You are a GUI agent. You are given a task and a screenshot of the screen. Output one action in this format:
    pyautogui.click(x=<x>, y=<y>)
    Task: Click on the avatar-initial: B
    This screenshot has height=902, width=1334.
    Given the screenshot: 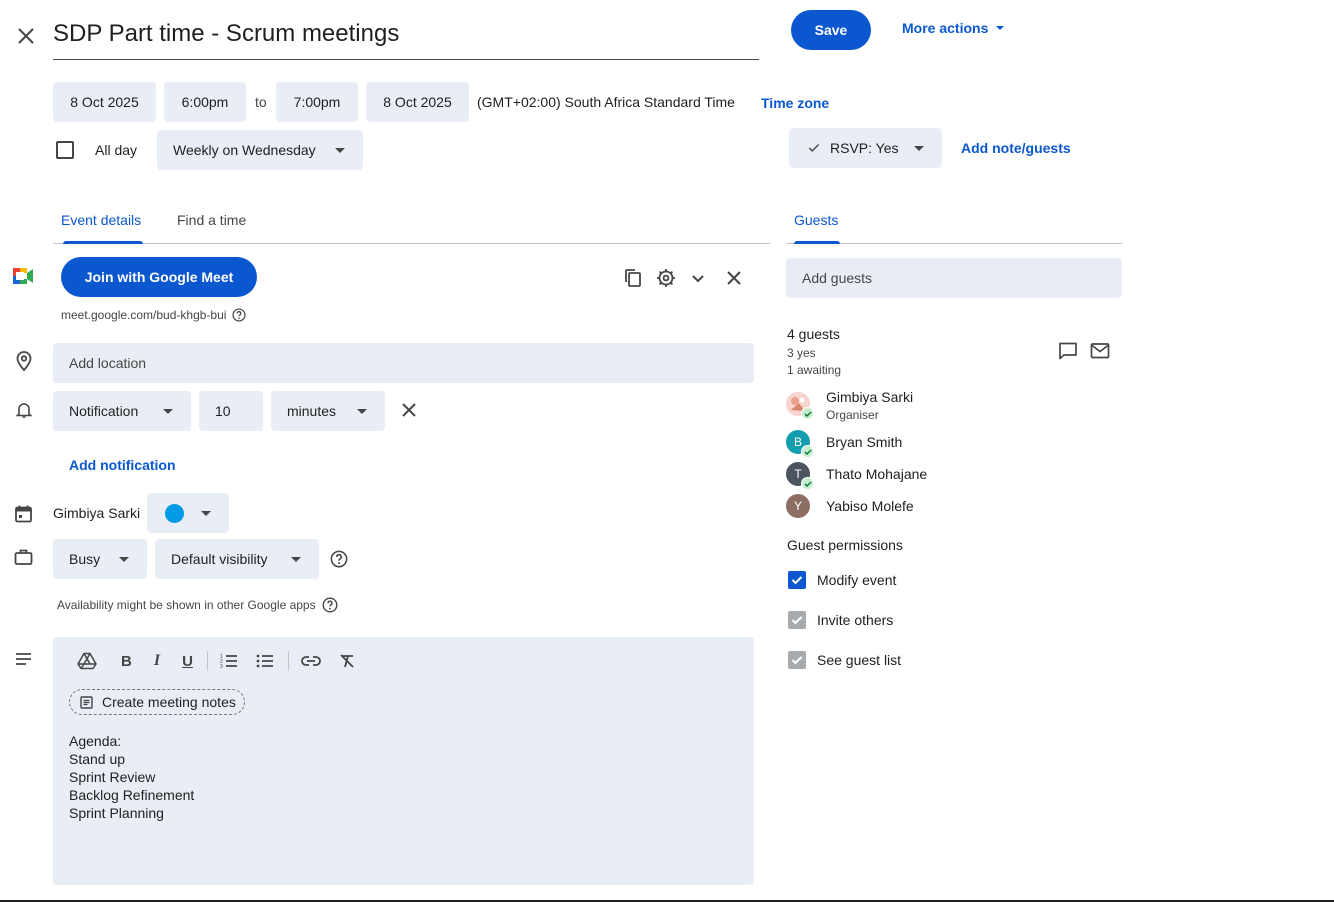 What is the action you would take?
    pyautogui.click(x=797, y=442)
    